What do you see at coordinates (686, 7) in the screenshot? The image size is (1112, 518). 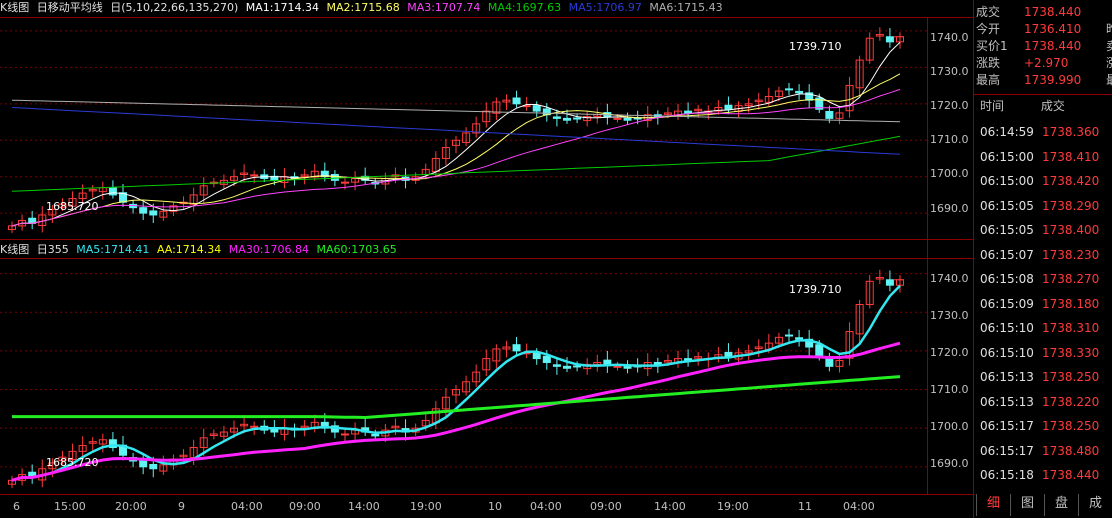 I see `ma6-value: MA6:1715.43` at bounding box center [686, 7].